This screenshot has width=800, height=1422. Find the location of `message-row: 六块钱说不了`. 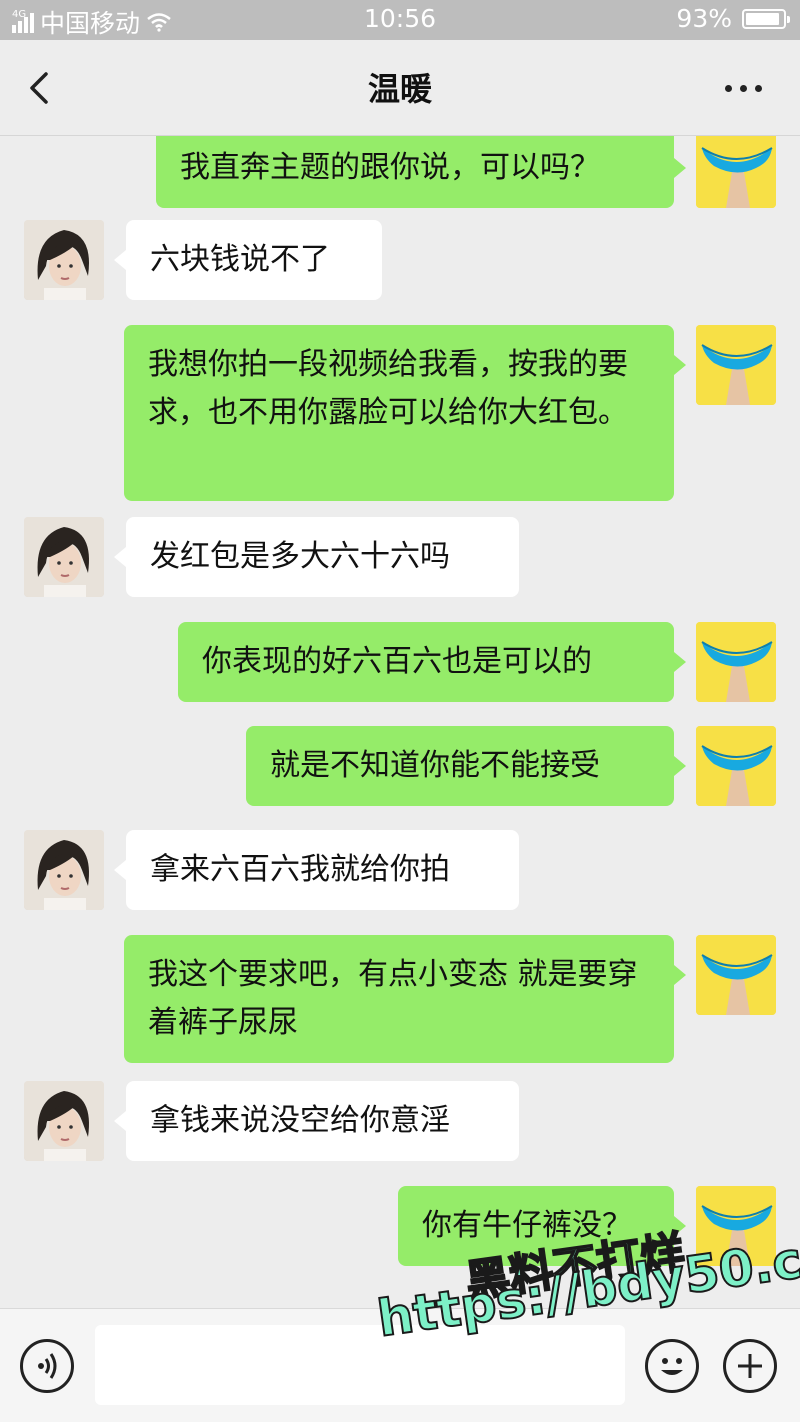

message-row: 六块钱说不了 is located at coordinates (400, 260).